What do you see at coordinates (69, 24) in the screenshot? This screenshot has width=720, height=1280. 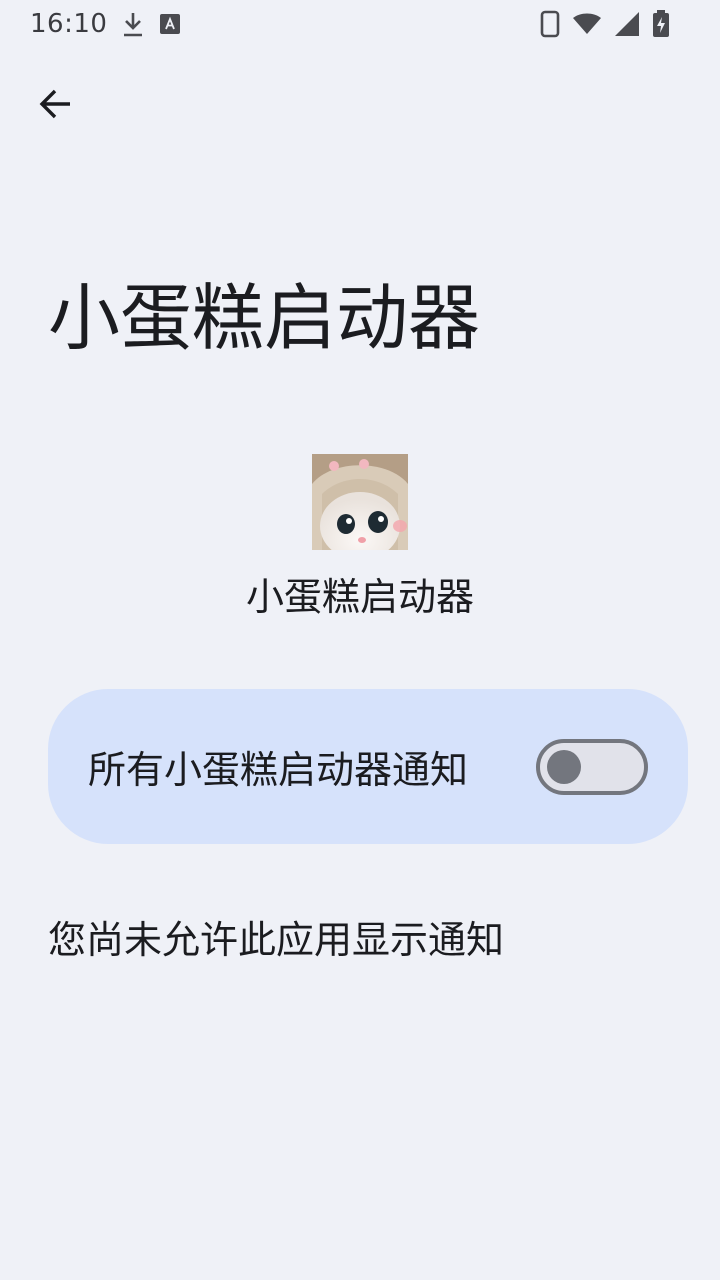 I see `status-time: 16:10` at bounding box center [69, 24].